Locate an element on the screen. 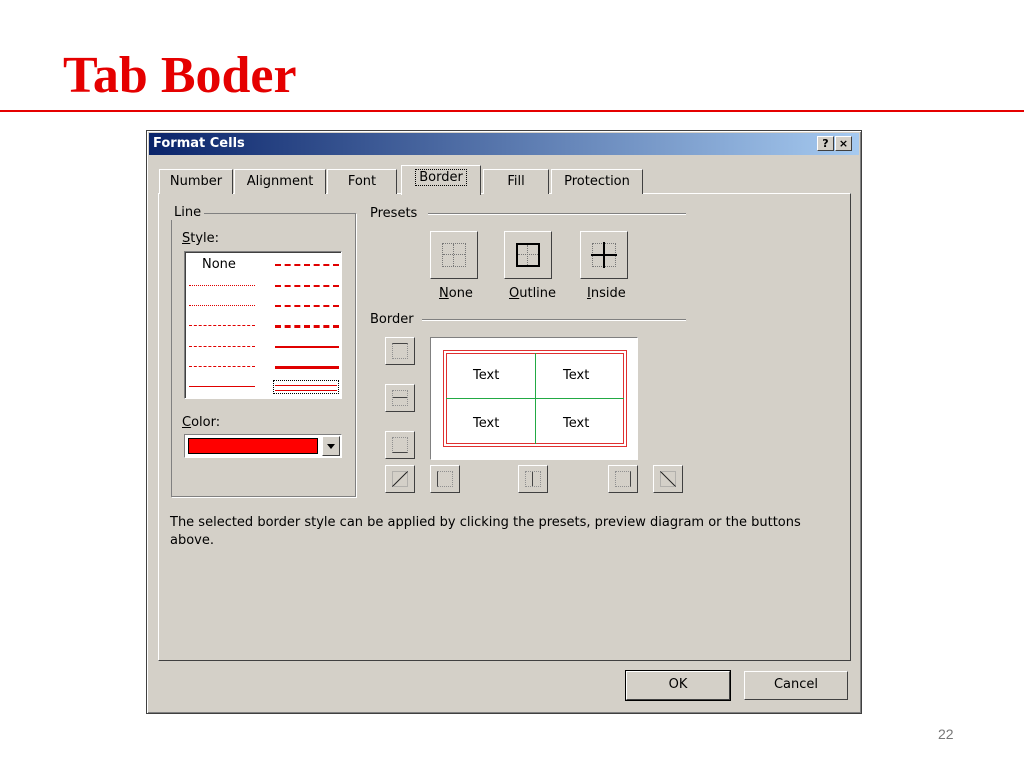  line-style-thin is located at coordinates (222, 386).